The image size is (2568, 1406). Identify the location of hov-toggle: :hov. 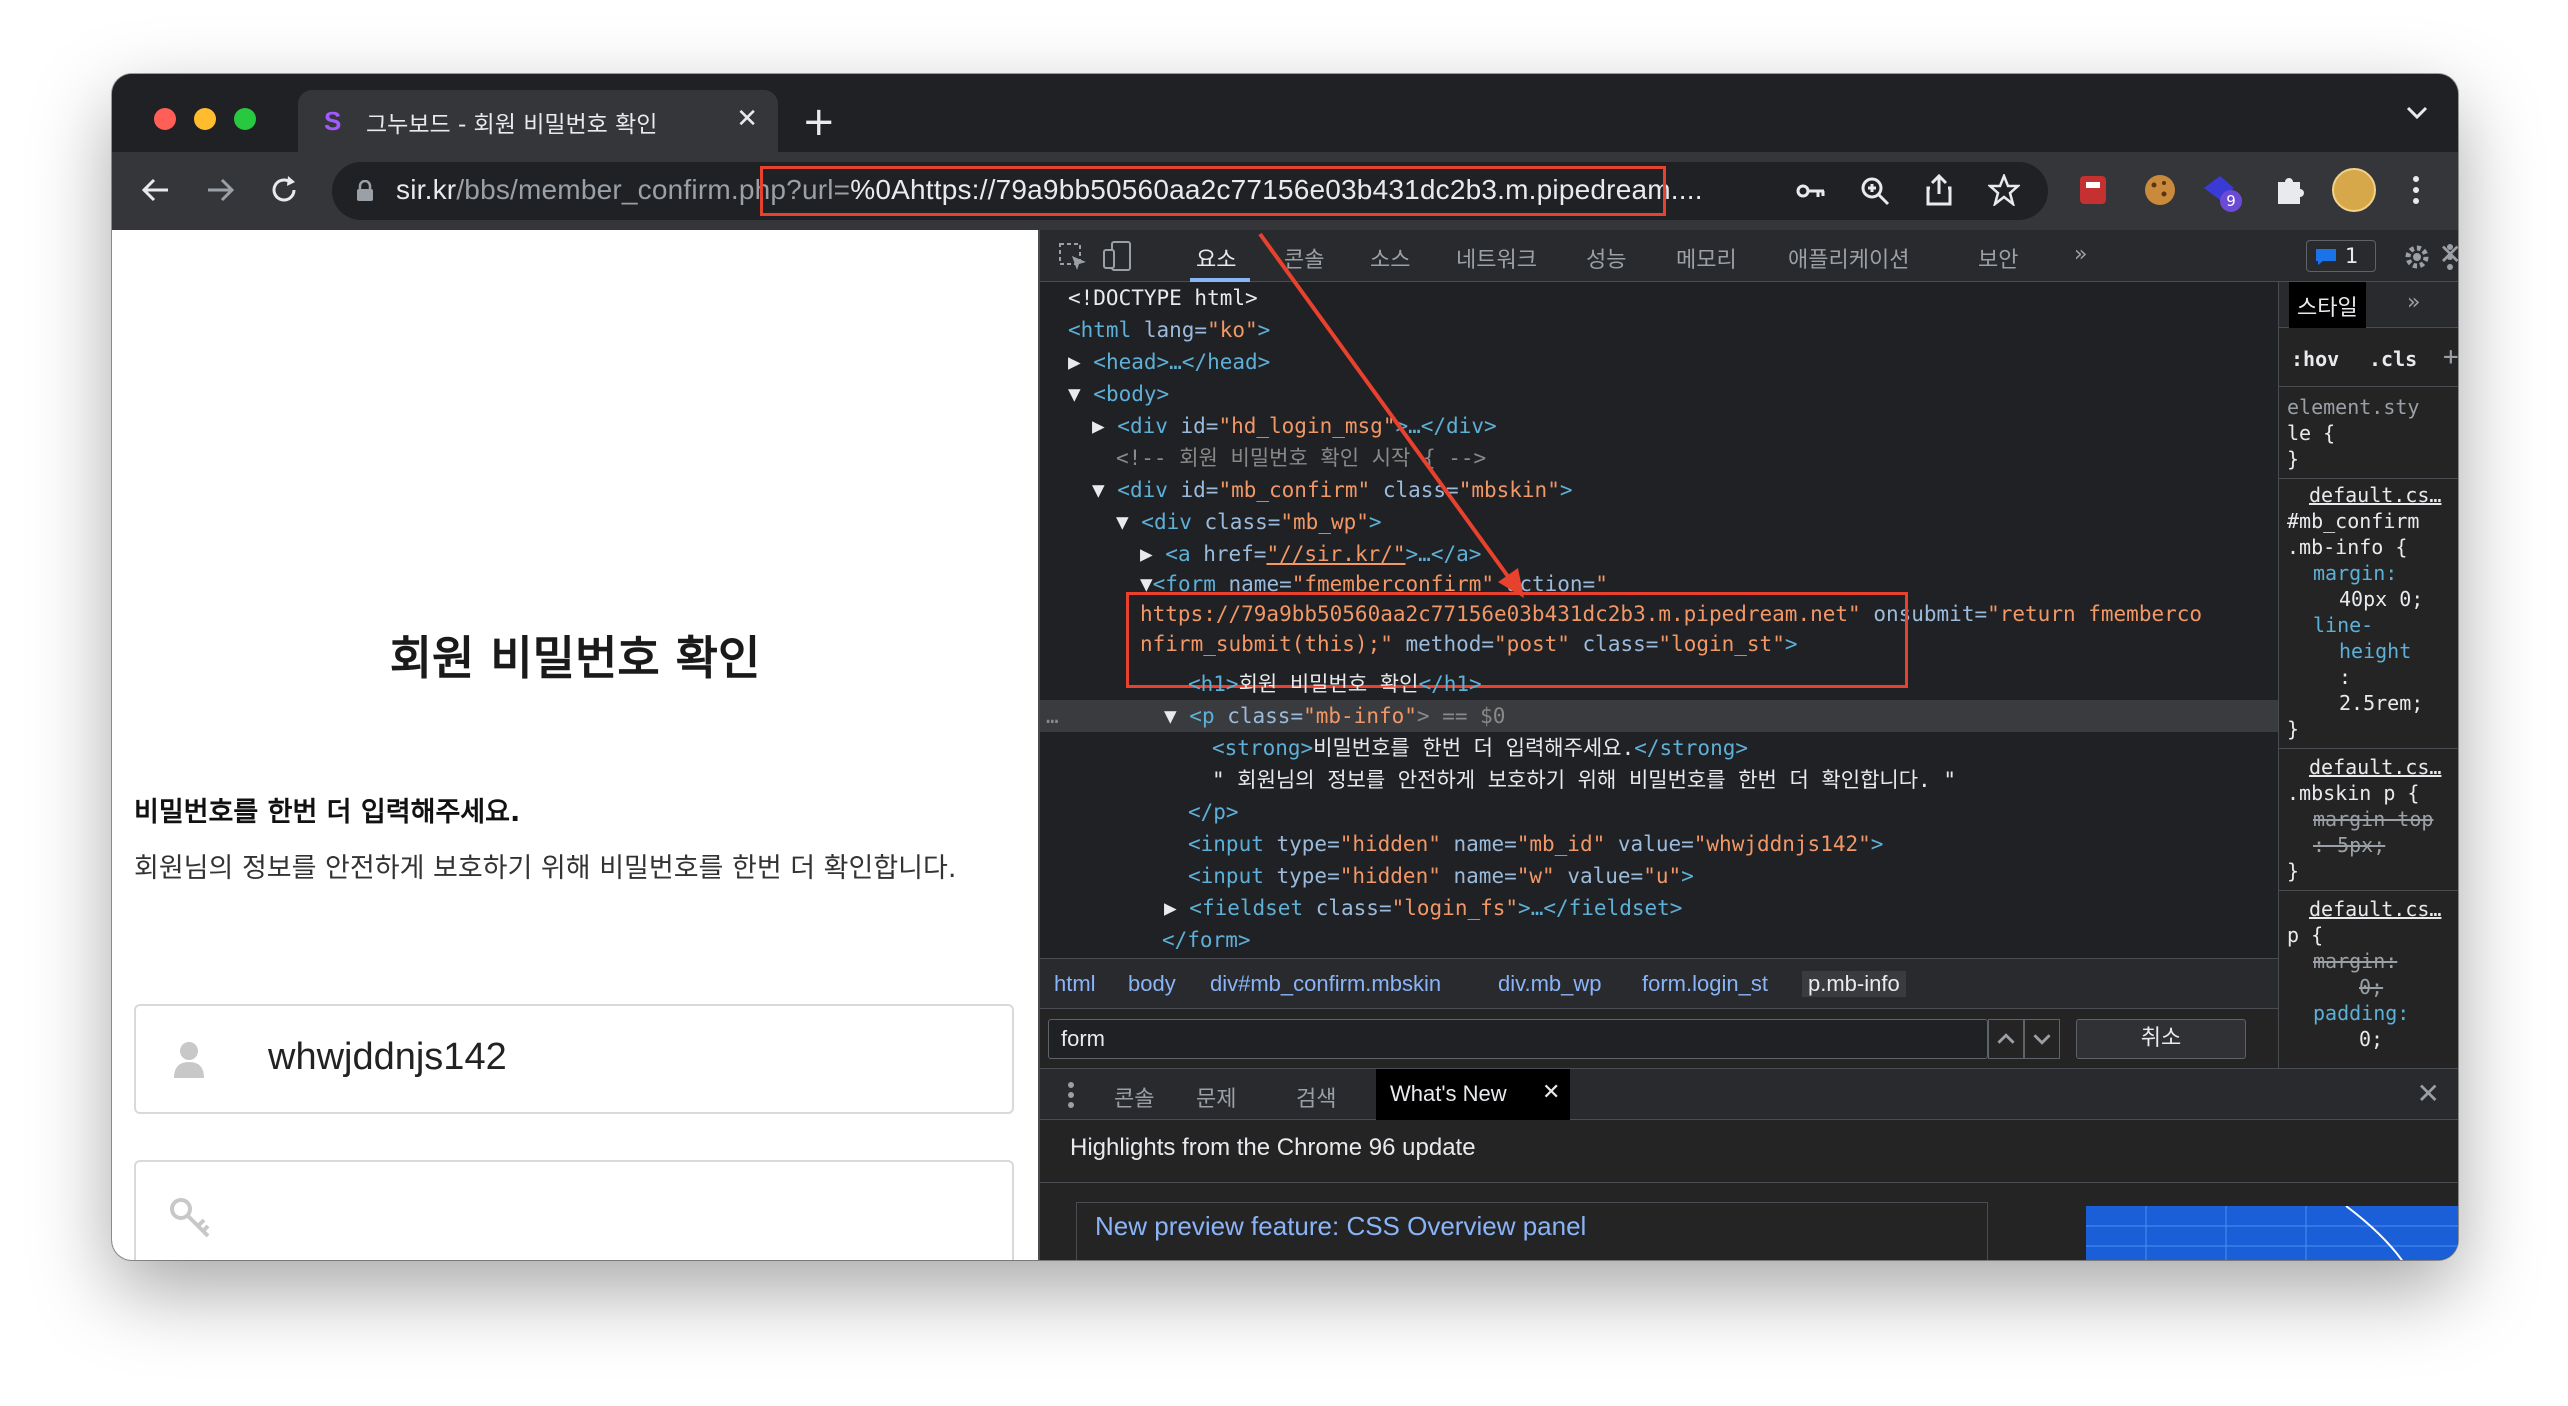
(2315, 359).